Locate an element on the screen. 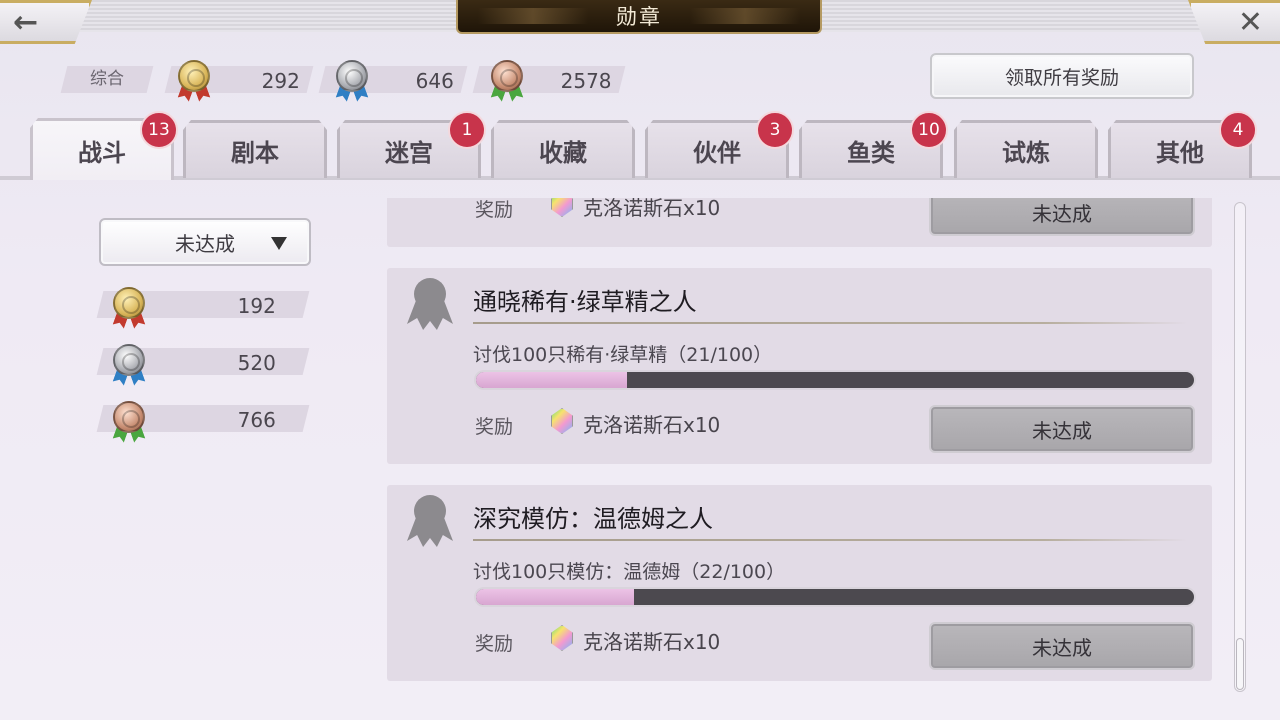 Image resolution: width=1280 pixels, height=720 pixels. claim-all-rewards-button: 领取所有奖励 is located at coordinates (1062, 76).